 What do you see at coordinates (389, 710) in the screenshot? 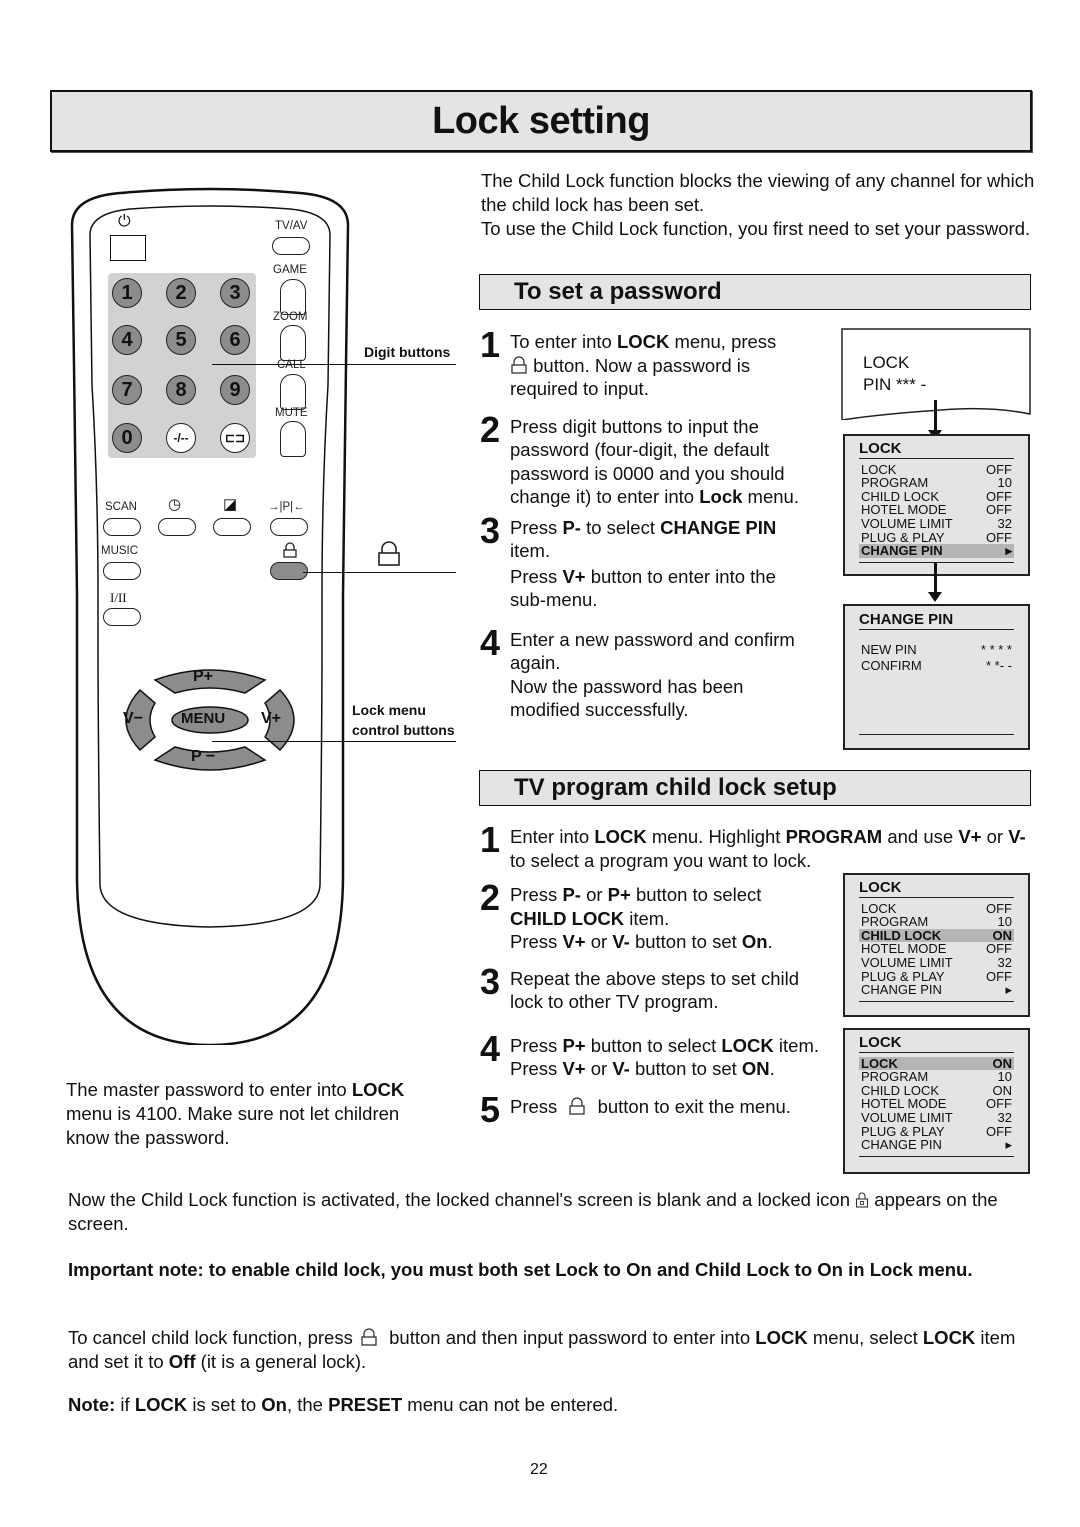
I see `lock-menu-callout-line1: Lock menu` at bounding box center [389, 710].